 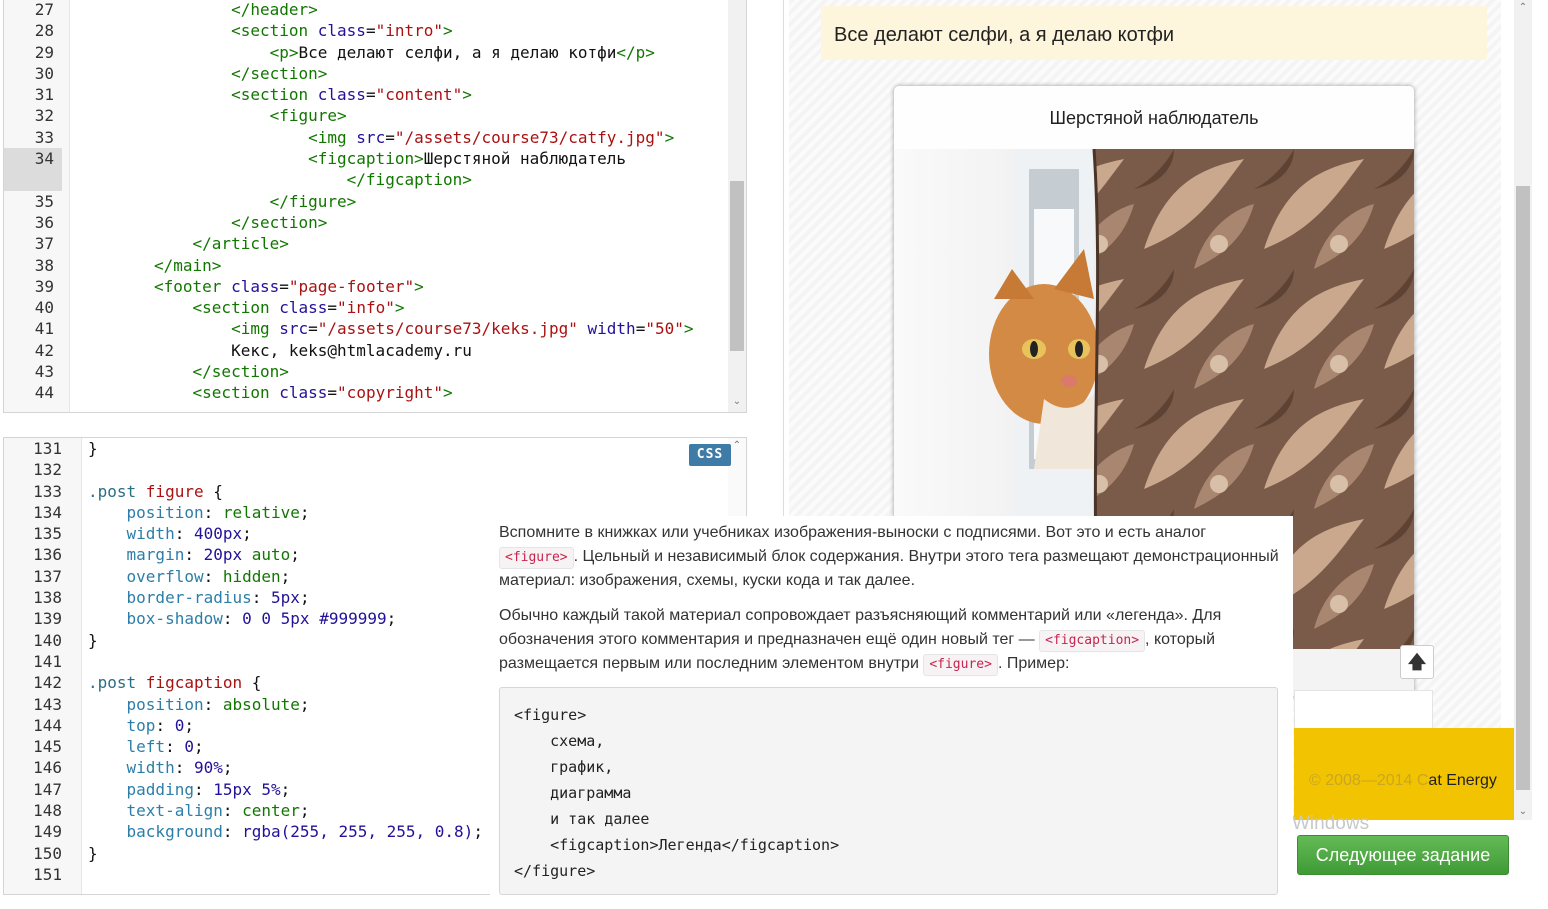 I want to click on code-text: <section class="content">, so click(x=313, y=94).